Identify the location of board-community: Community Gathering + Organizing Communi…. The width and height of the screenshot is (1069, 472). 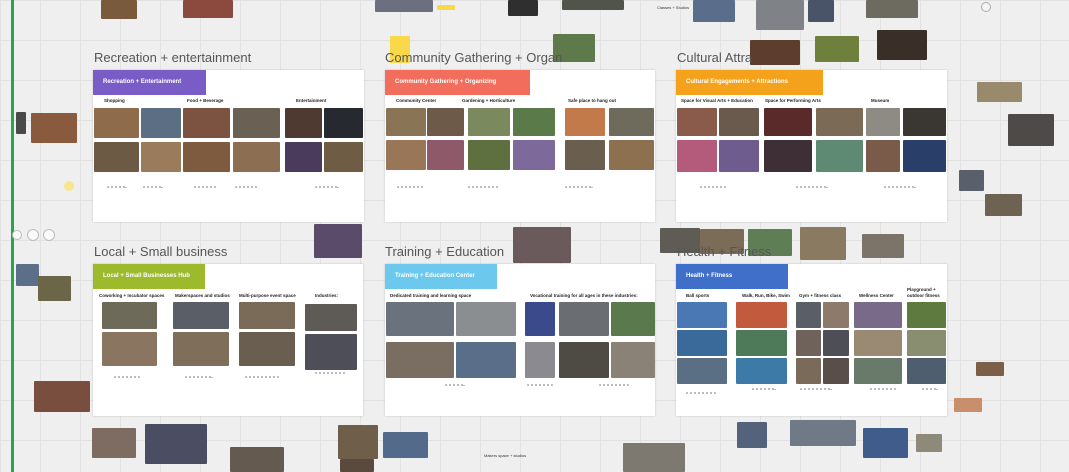
(520, 146).